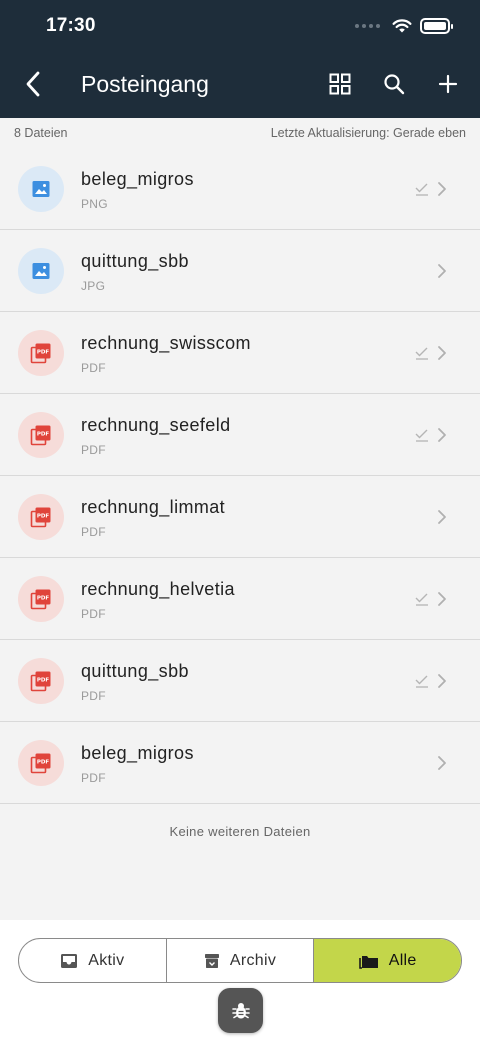 The height and width of the screenshot is (1039, 480). What do you see at coordinates (106, 960) in the screenshot?
I see `segment-label: Aktiv` at bounding box center [106, 960].